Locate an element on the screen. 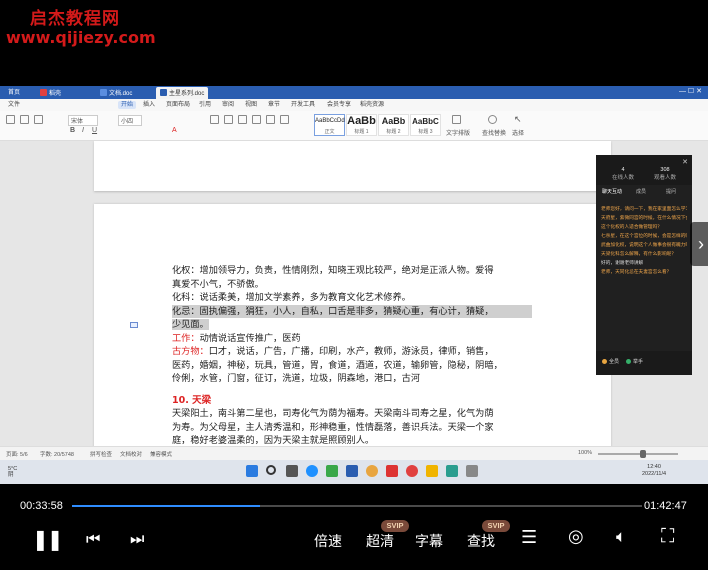 This screenshot has width=708, height=570. menu-review: 审阅 is located at coordinates (228, 105).